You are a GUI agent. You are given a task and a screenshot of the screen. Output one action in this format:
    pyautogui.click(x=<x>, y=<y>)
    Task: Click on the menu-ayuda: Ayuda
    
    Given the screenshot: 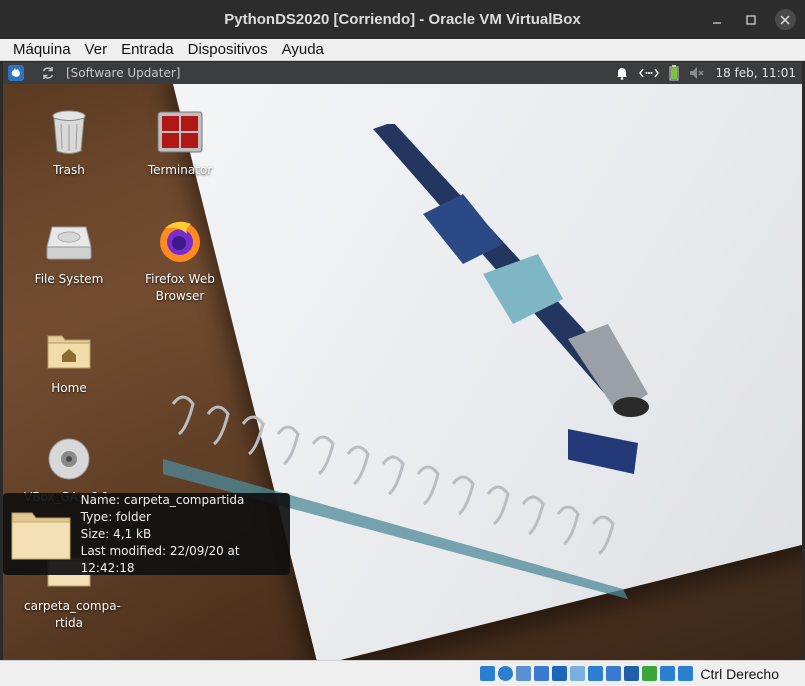 What is the action you would take?
    pyautogui.click(x=303, y=49)
    